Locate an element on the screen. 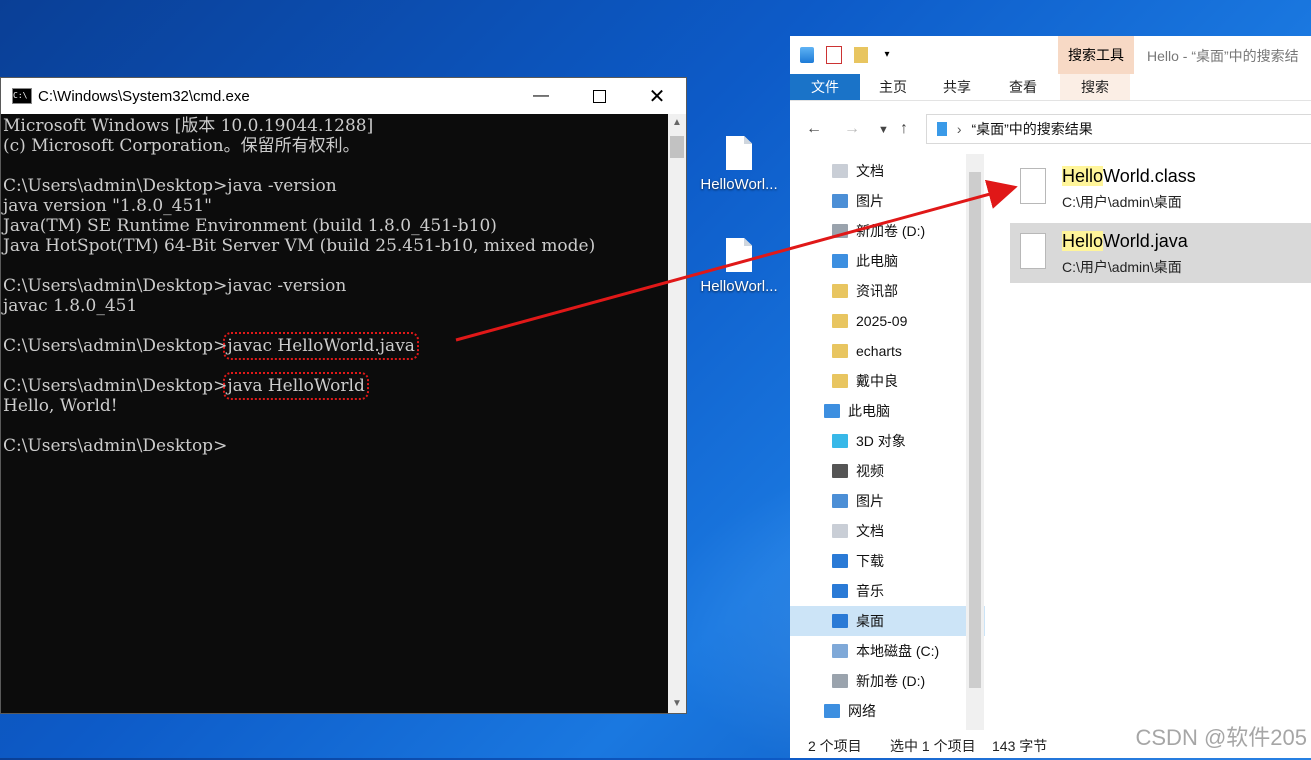 The width and height of the screenshot is (1311, 760). nav-item: 2025-09 is located at coordinates (887, 321).